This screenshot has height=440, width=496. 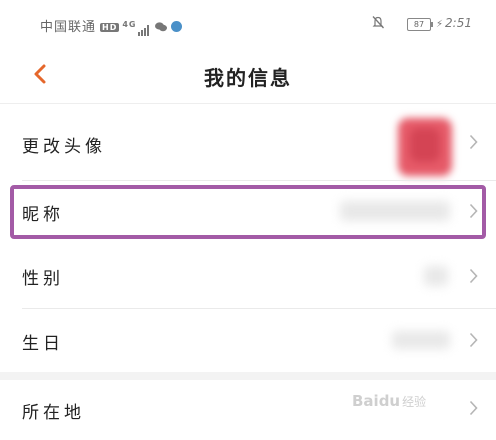 What do you see at coordinates (378, 22) in the screenshot?
I see `mute-icon` at bounding box center [378, 22].